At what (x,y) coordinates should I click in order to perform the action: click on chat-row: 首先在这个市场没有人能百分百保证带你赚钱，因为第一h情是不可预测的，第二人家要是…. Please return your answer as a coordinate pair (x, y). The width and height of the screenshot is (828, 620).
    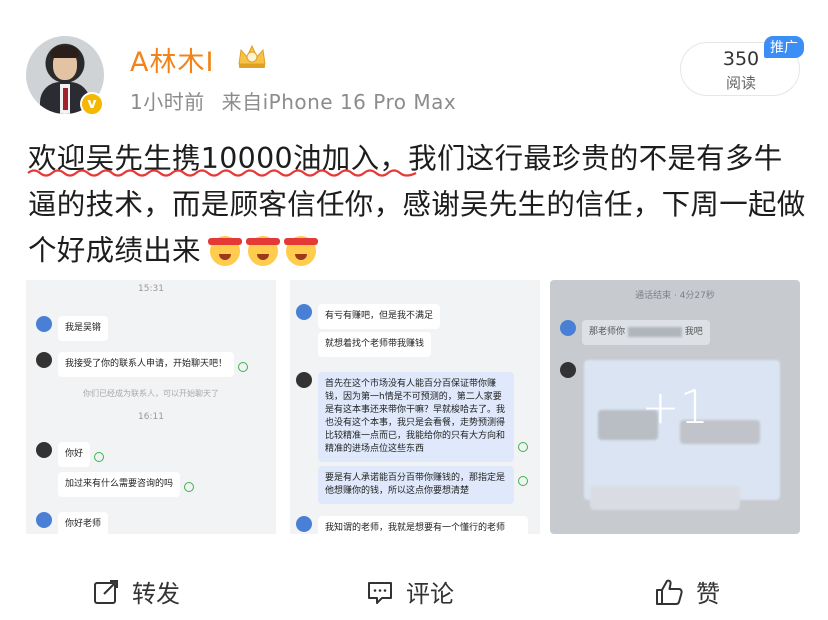
    Looking at the image, I should click on (416, 417).